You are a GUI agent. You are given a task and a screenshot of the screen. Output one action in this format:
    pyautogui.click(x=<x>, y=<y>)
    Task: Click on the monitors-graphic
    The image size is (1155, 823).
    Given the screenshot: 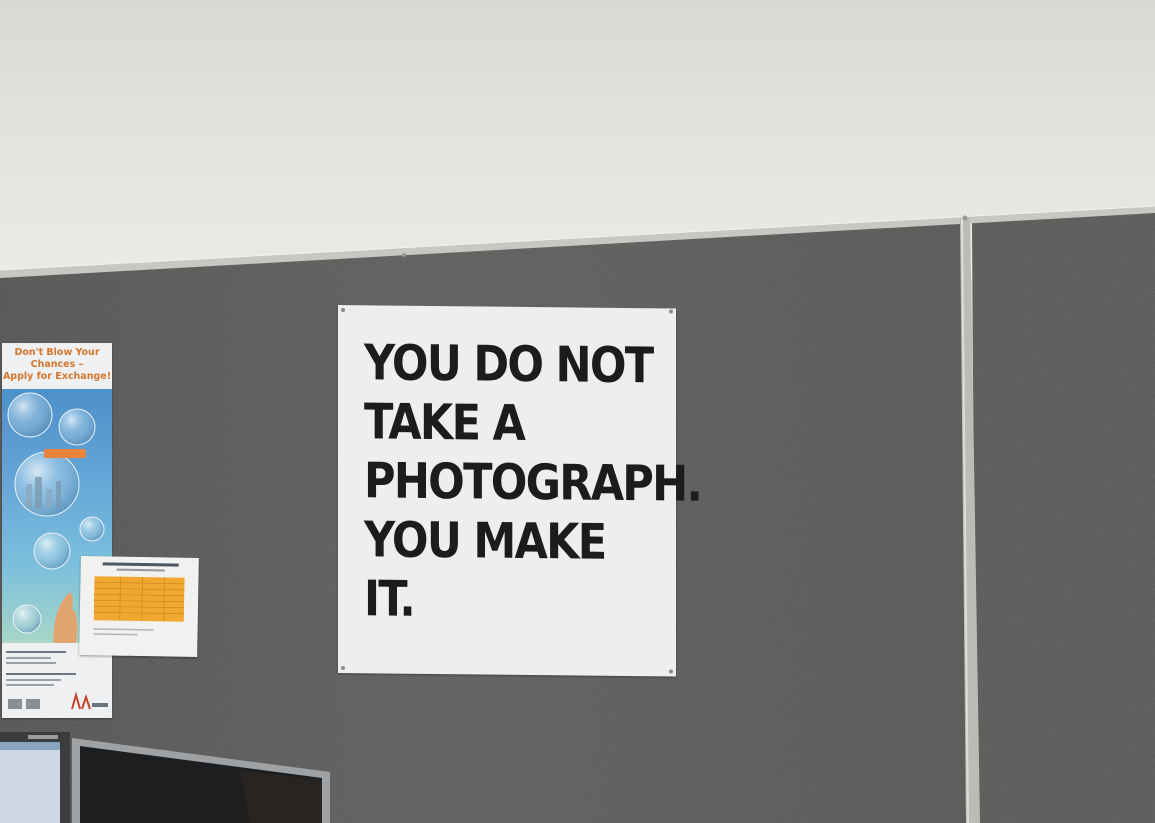 What is the action you would take?
    pyautogui.click(x=165, y=777)
    